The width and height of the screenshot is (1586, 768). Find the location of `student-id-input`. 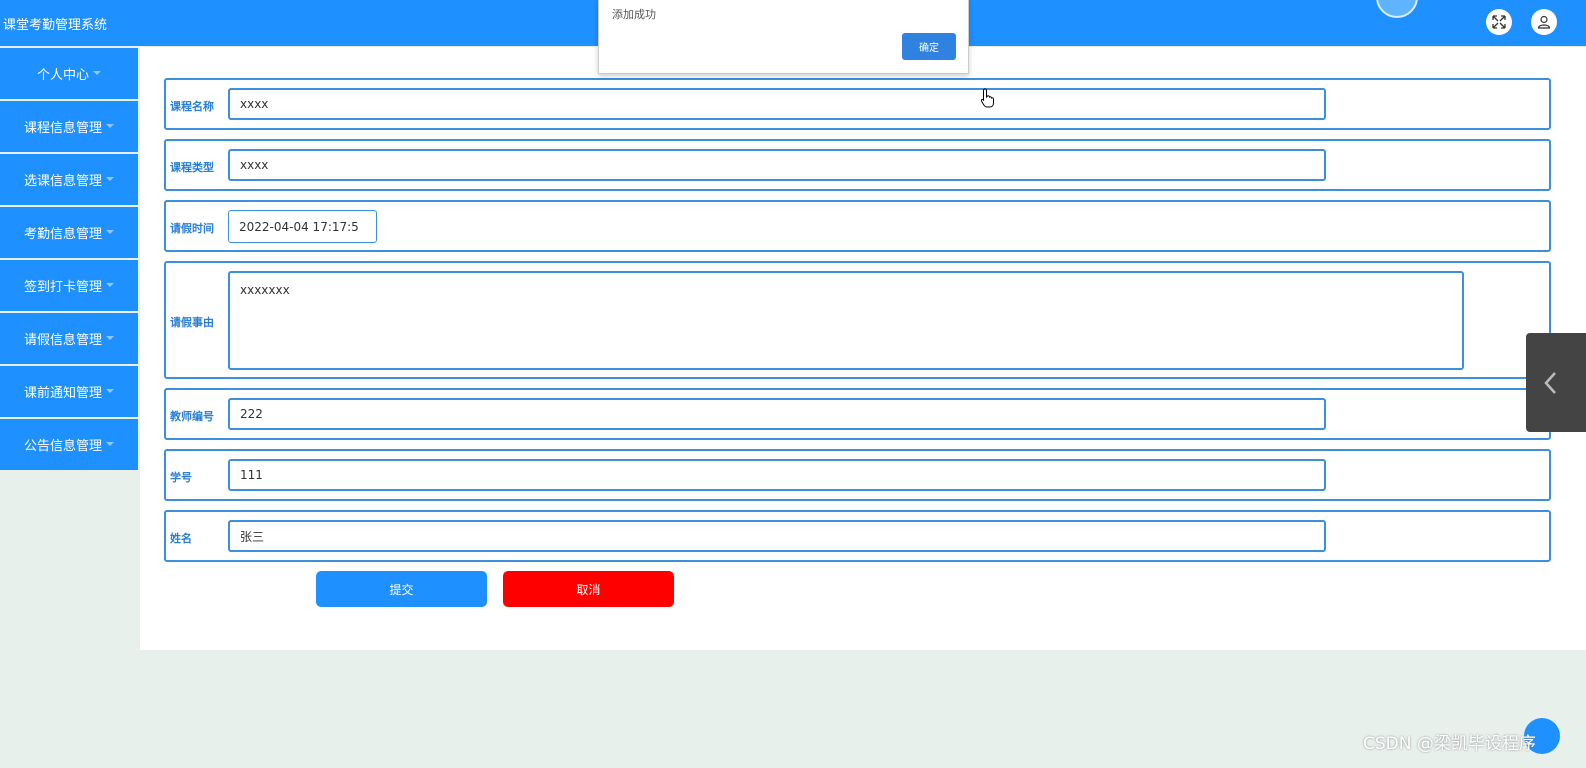

student-id-input is located at coordinates (777, 475).